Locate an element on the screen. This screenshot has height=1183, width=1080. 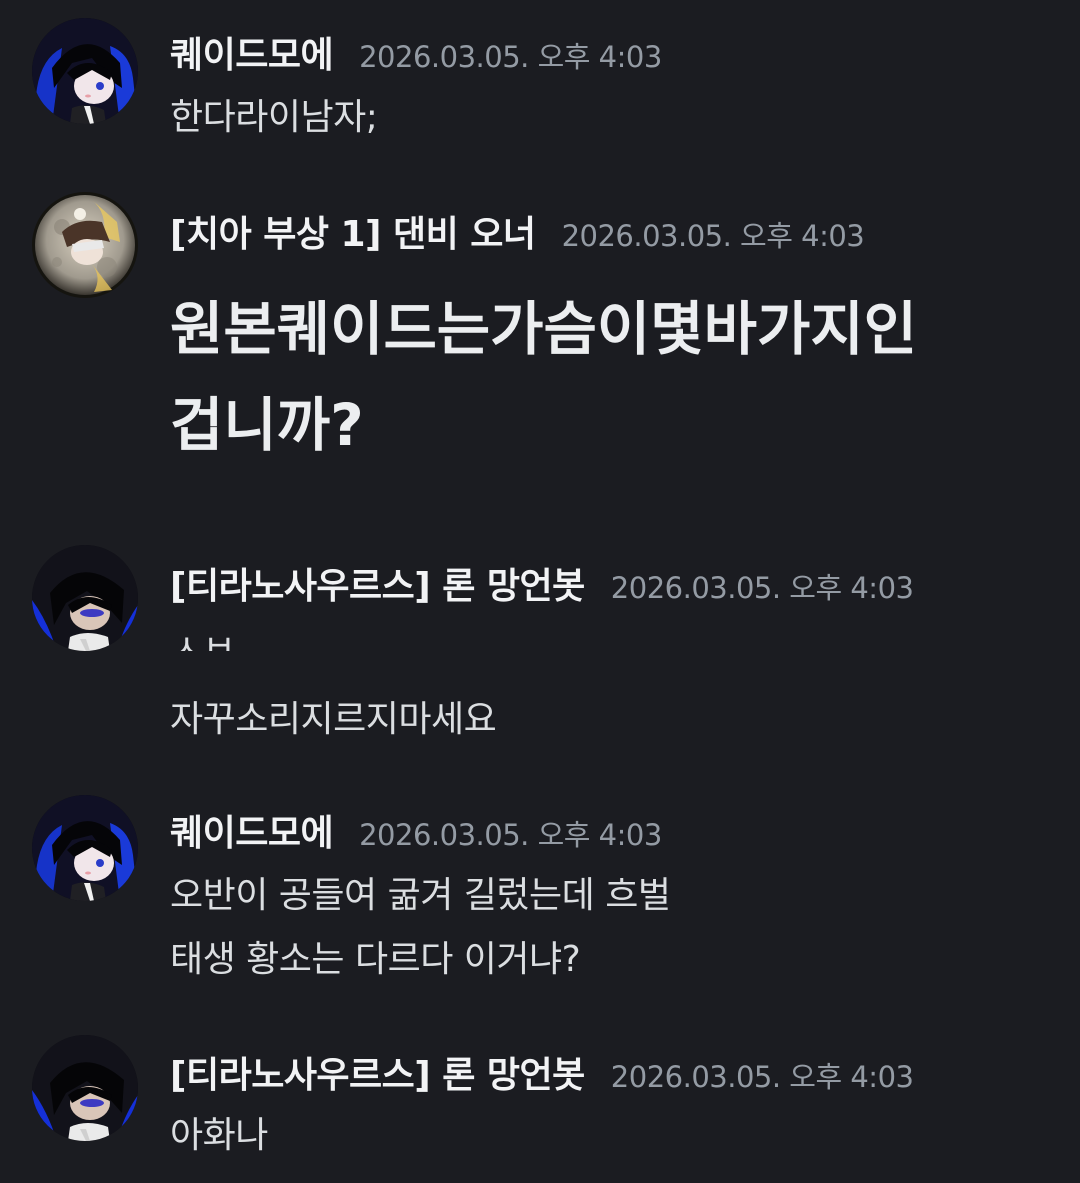
message-text: 자꾸소리지르지마세요 is located at coordinates (333, 719).